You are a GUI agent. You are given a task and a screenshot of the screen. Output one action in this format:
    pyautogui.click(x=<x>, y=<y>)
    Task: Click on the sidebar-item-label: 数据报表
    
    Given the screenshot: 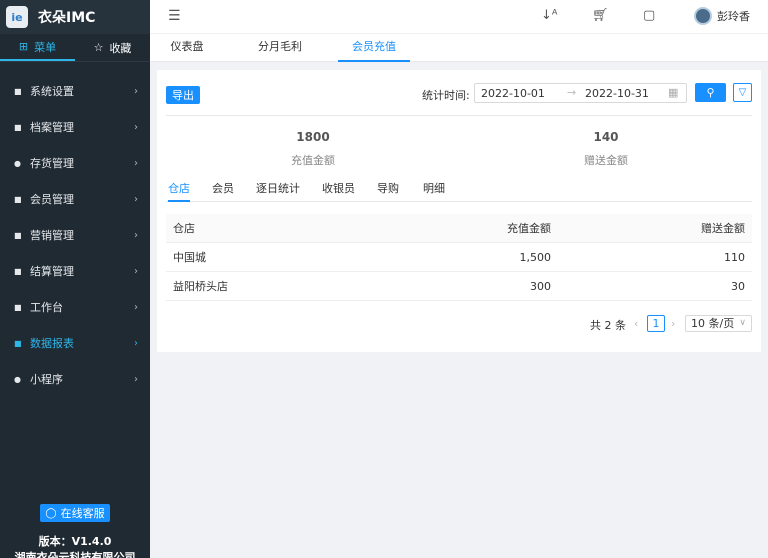 What is the action you would take?
    pyautogui.click(x=52, y=343)
    